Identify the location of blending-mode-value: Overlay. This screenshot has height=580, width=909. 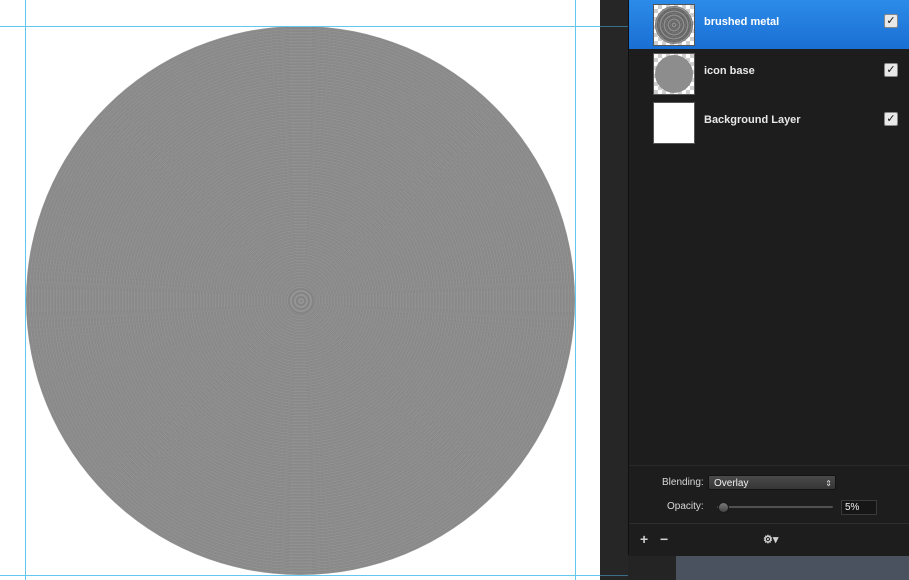
(731, 483).